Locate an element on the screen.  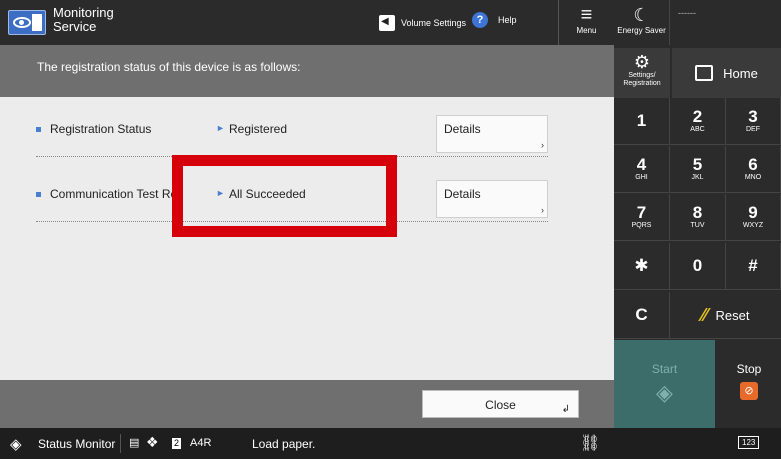
key-0-digit: 0 is located at coordinates (697, 265).